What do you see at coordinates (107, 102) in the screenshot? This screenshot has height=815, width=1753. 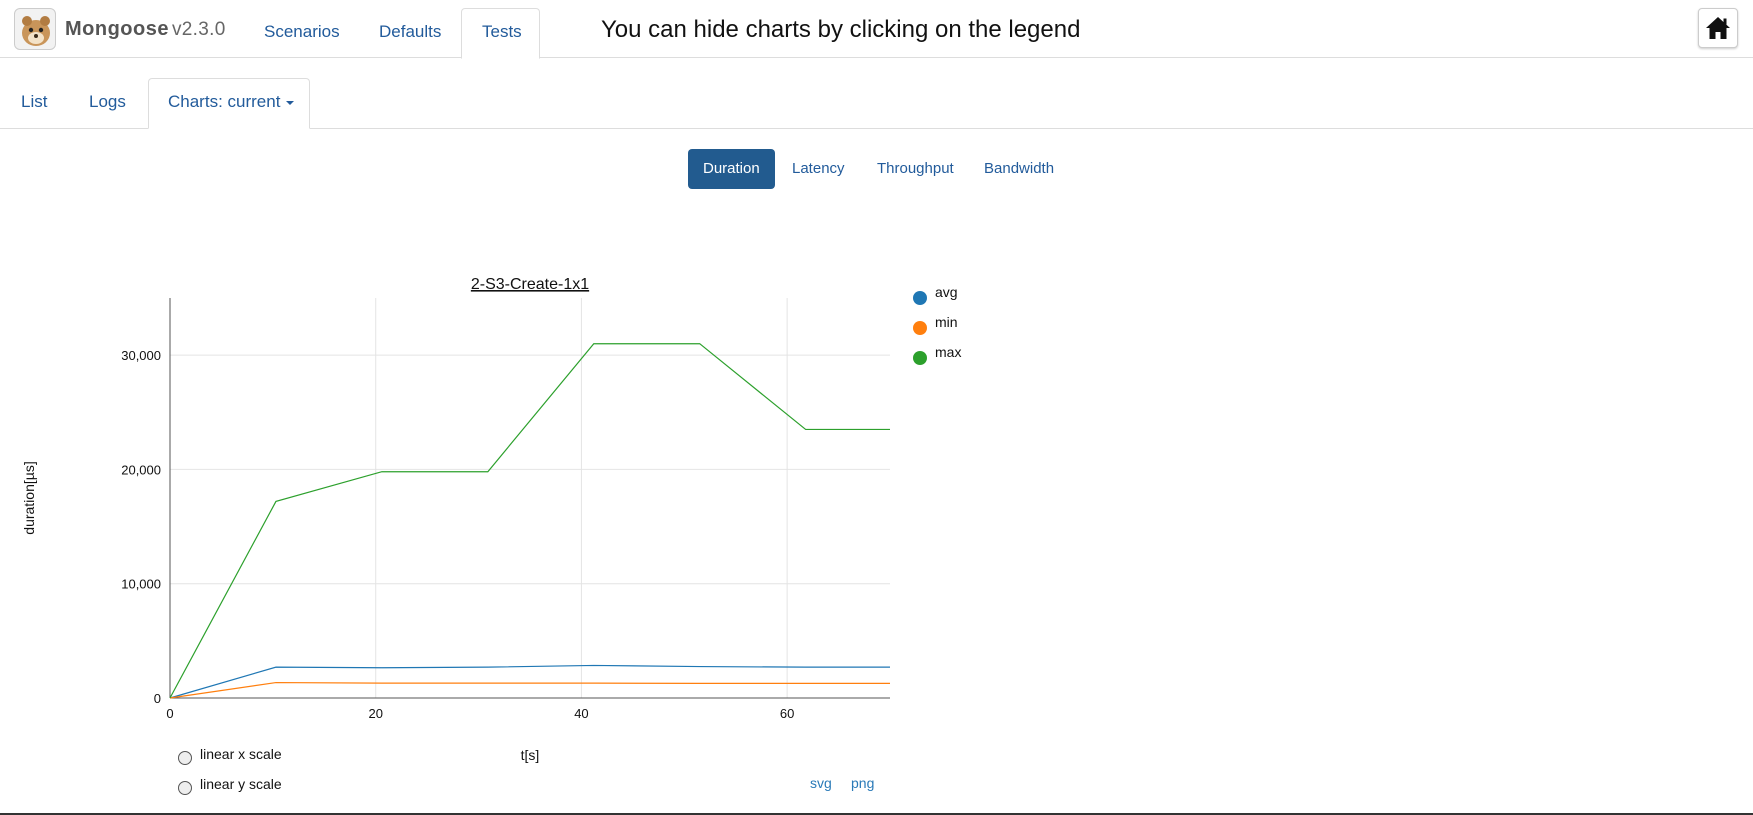 I see `tab-logs: Logs` at bounding box center [107, 102].